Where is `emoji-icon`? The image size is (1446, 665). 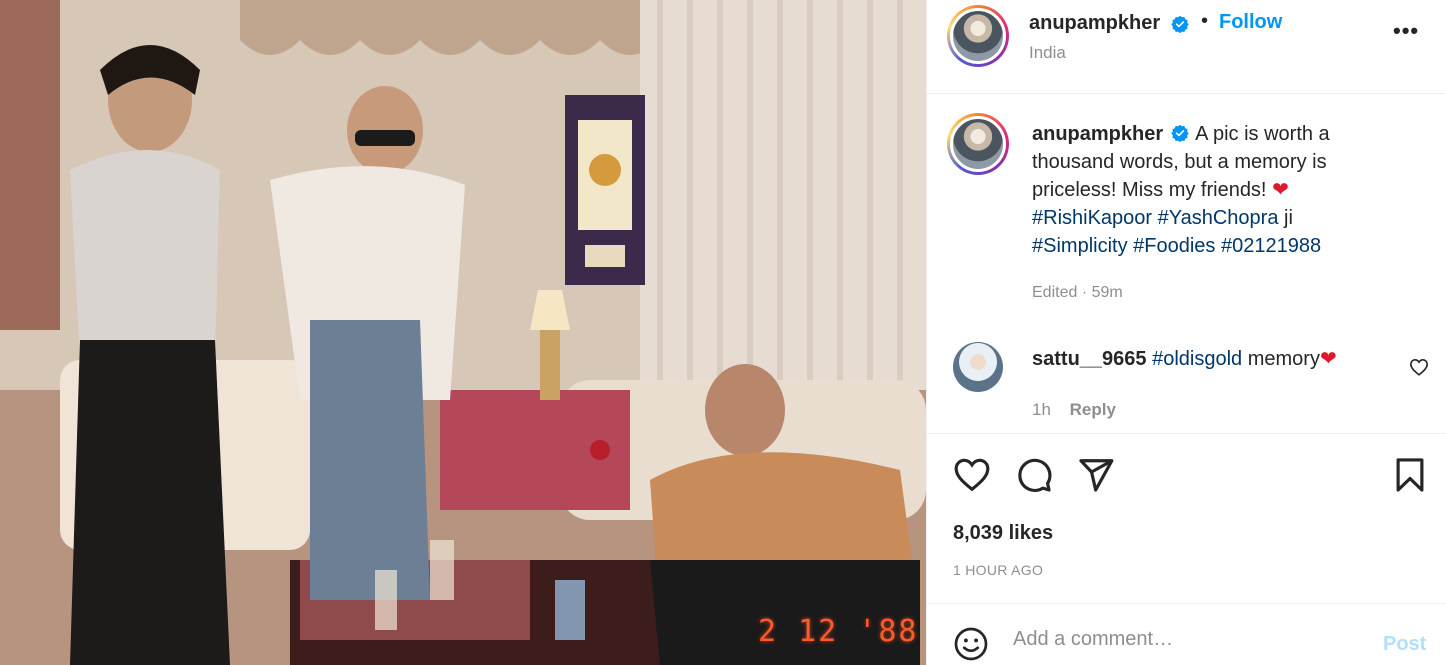
emoji-icon is located at coordinates (971, 644).